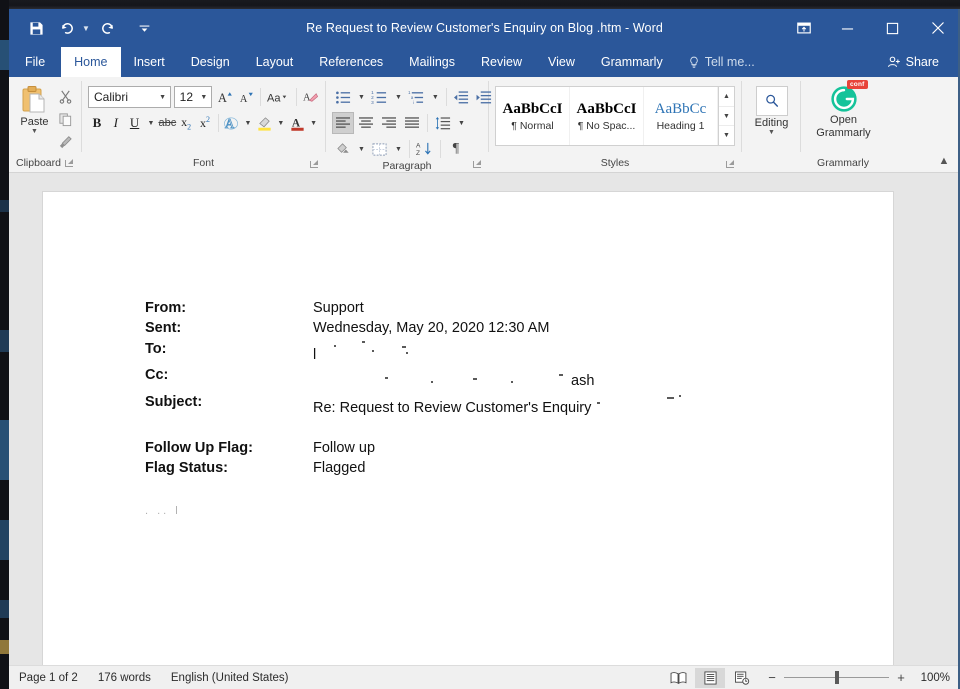 Image resolution: width=960 pixels, height=689 pixels. Describe the element at coordinates (380, 97) in the screenshot. I see `numbering-button: 1 2 3` at that location.